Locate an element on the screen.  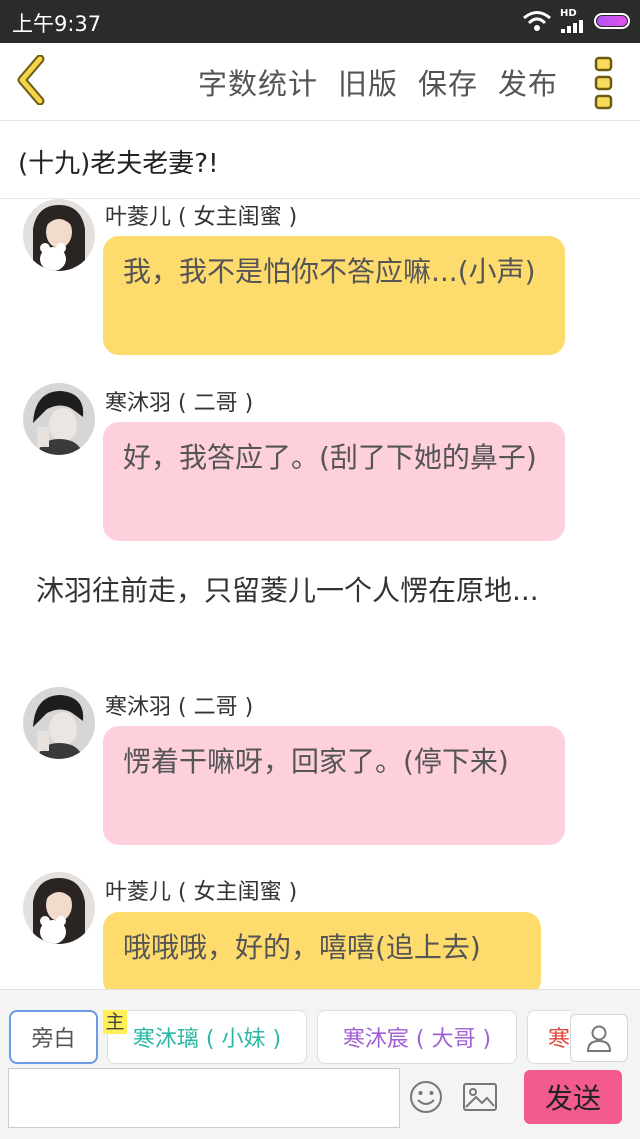
image-button is located at coordinates (480, 1097).